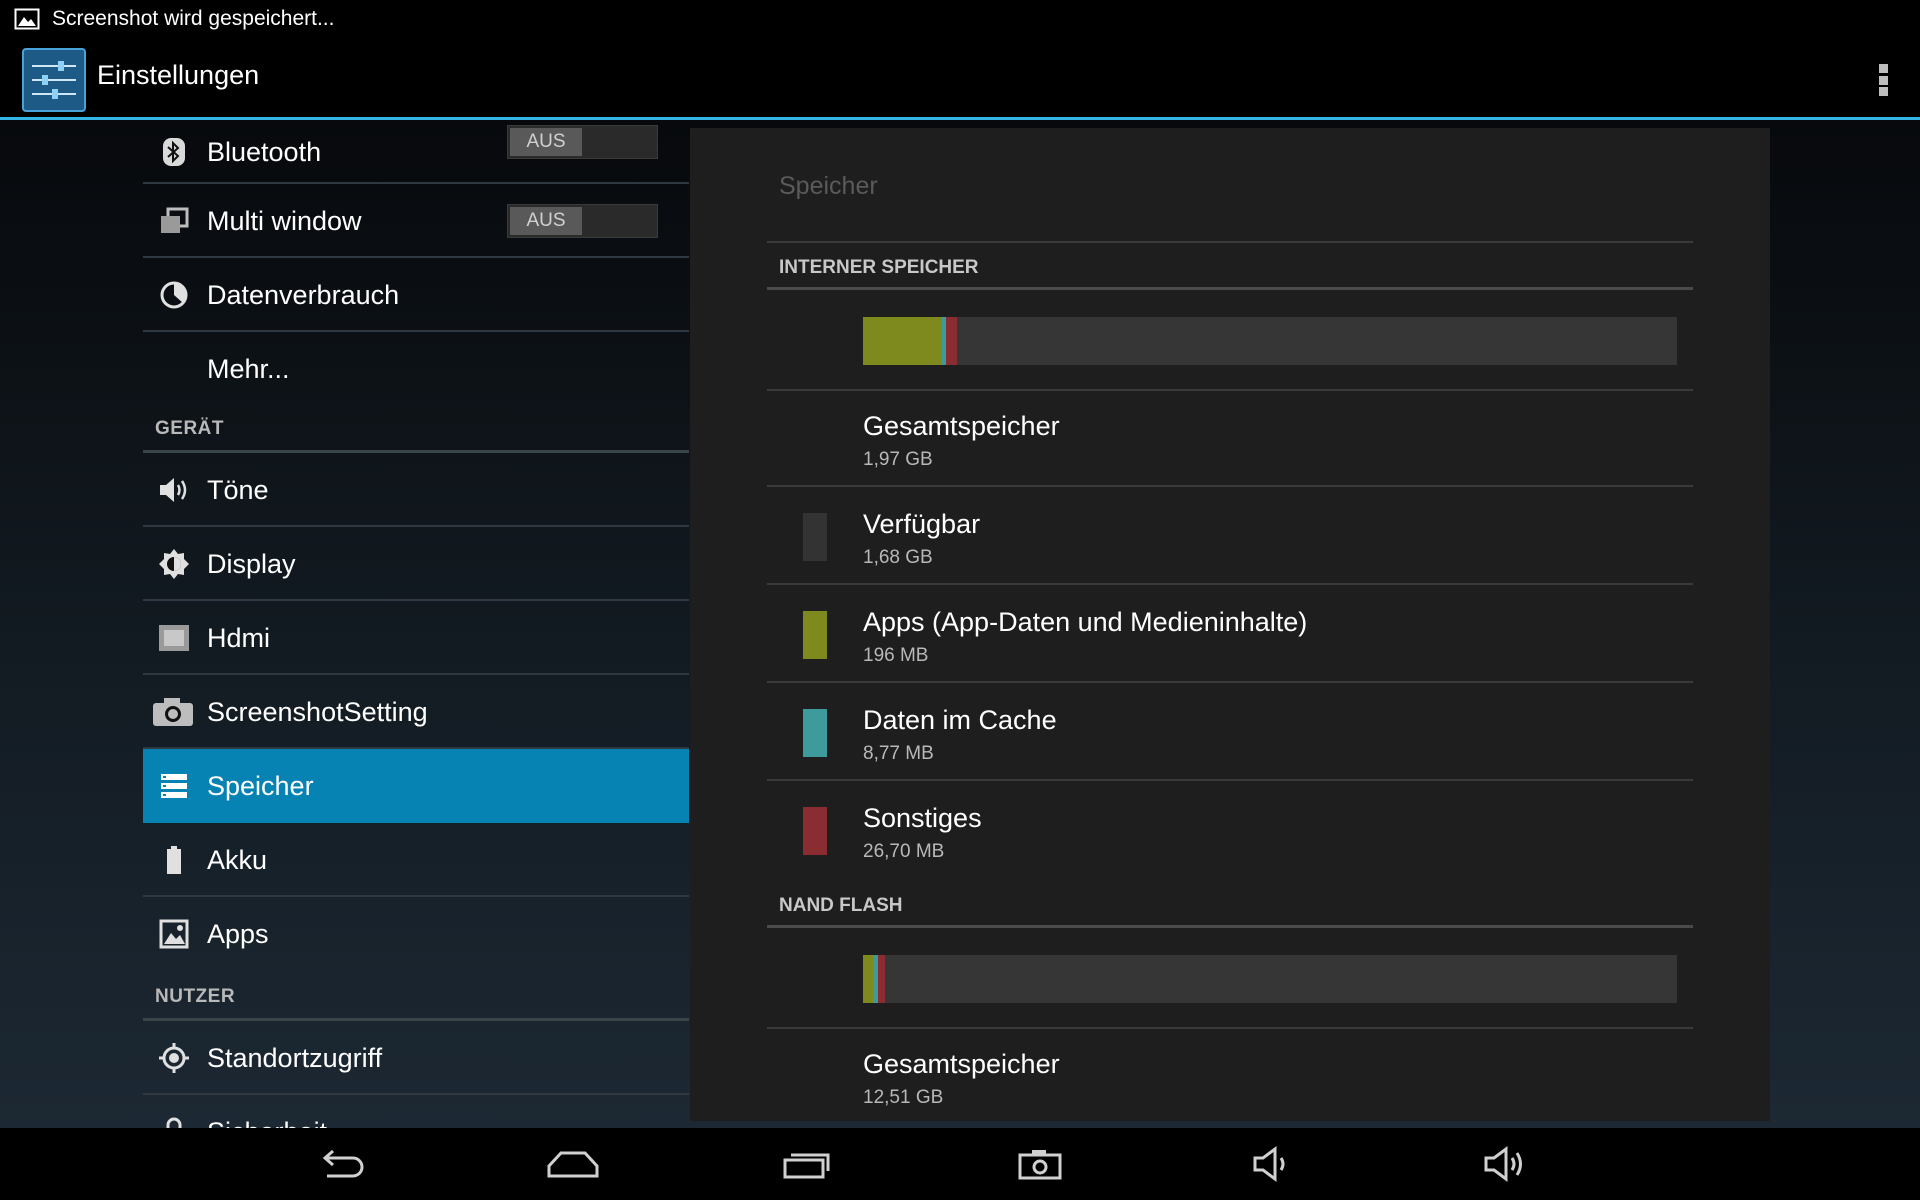  What do you see at coordinates (1270, 341) in the screenshot?
I see `internal-usage-bar` at bounding box center [1270, 341].